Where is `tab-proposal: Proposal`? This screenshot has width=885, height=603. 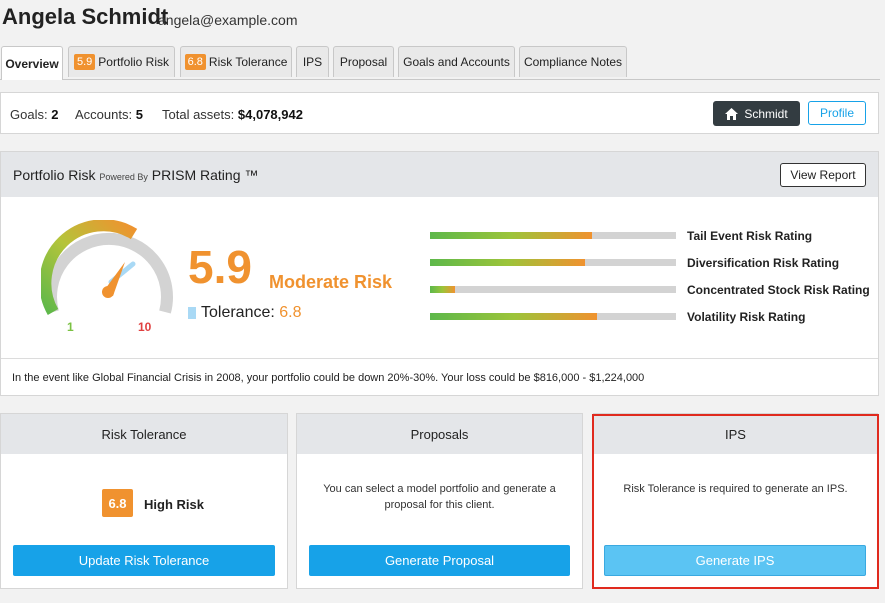 tab-proposal: Proposal is located at coordinates (363, 61).